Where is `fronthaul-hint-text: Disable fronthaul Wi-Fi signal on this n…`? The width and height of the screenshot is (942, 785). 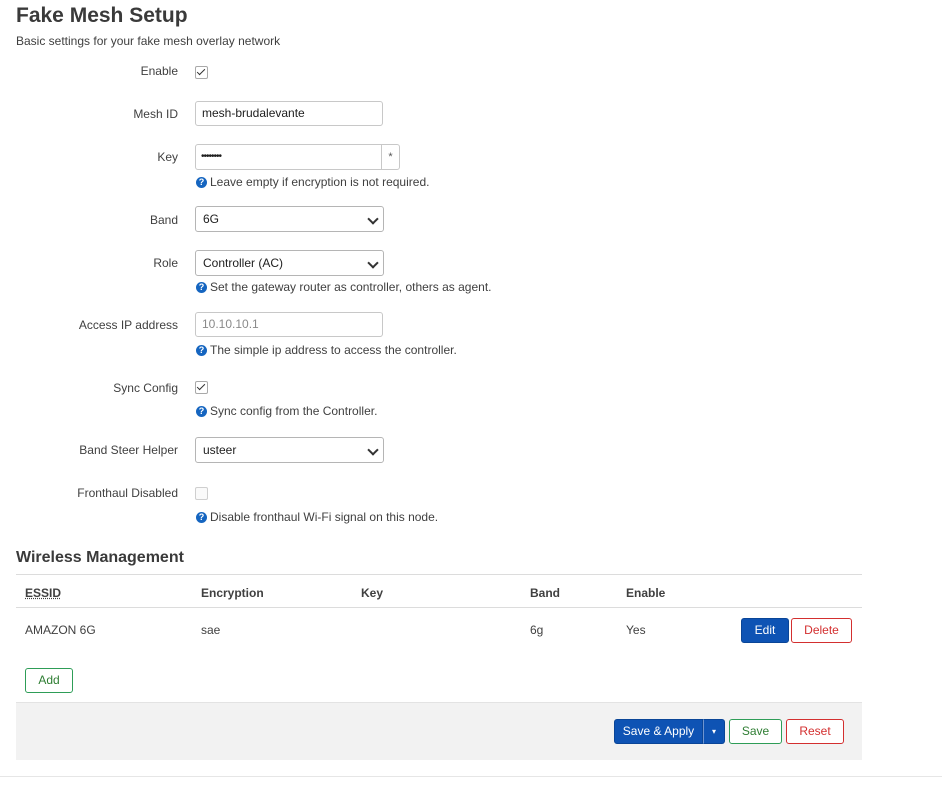 fronthaul-hint-text: Disable fronthaul Wi-Fi signal on this n… is located at coordinates (324, 517).